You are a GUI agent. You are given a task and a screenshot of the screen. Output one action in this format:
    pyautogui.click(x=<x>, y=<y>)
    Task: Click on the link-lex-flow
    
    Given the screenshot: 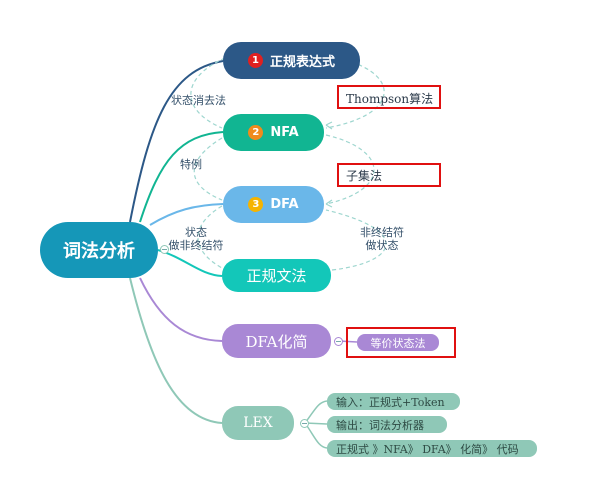 What is the action you would take?
    pyautogui.click(x=316, y=435)
    